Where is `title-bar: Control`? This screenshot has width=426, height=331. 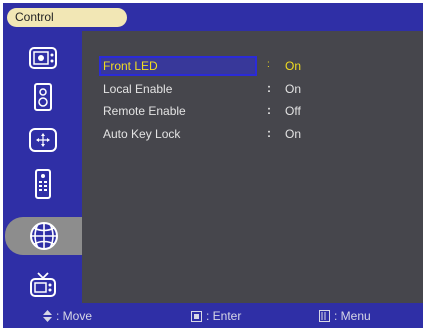
title-bar: Control is located at coordinates (213, 17).